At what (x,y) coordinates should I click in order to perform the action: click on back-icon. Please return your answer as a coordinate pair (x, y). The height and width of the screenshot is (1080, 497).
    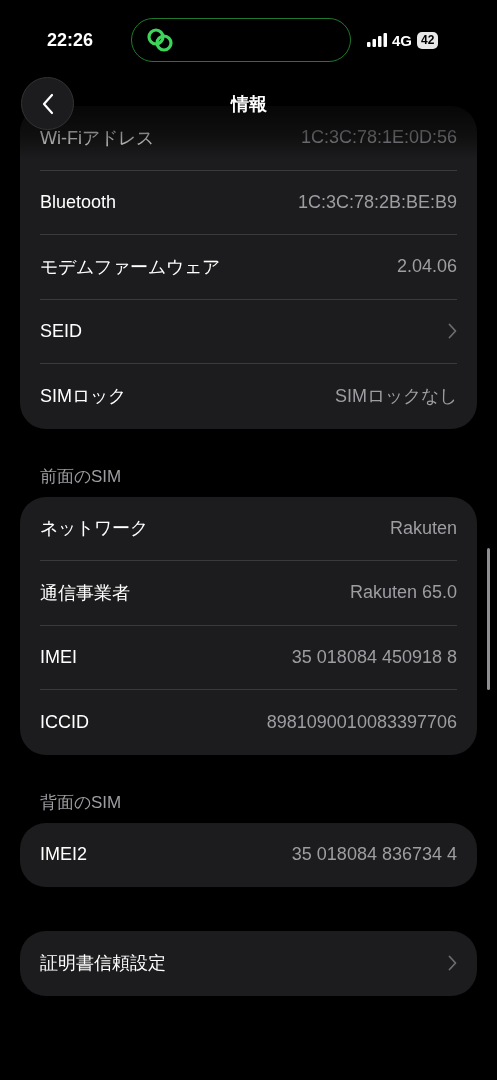
    Looking at the image, I should click on (47, 103).